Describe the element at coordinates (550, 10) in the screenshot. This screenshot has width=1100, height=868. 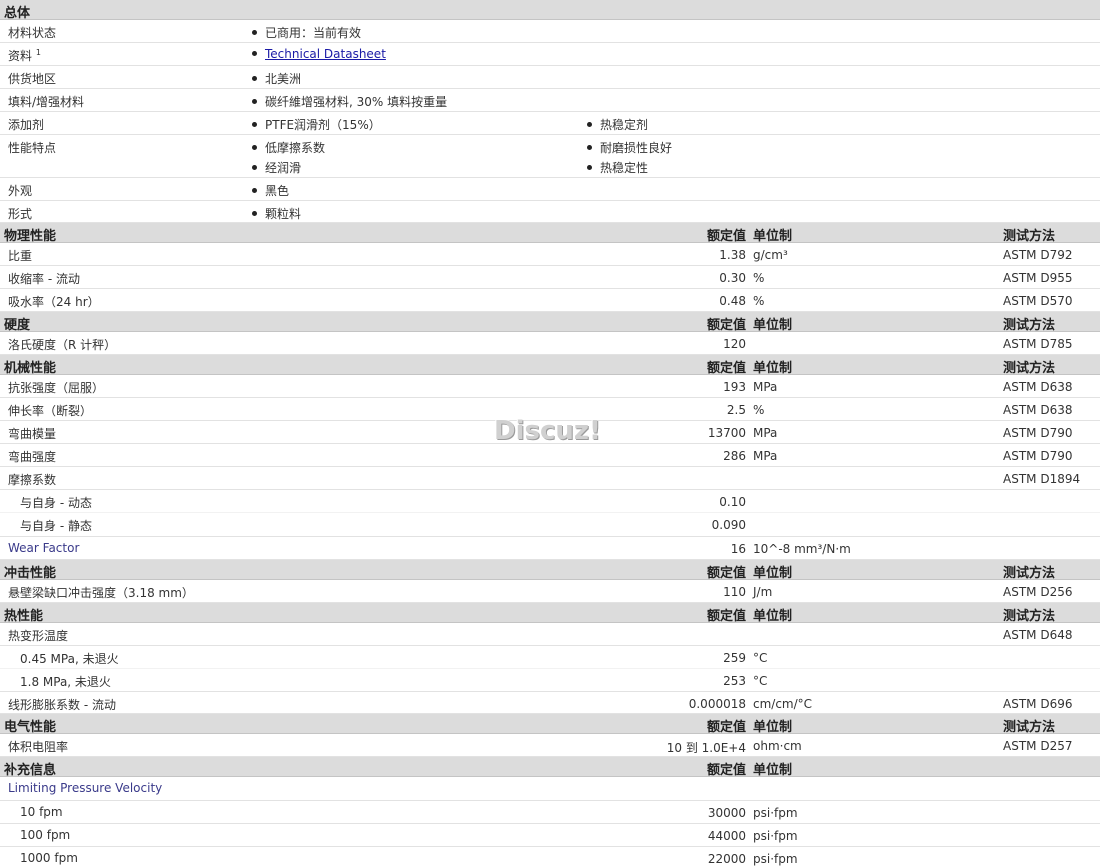
I see `section-header-general: 总体` at that location.